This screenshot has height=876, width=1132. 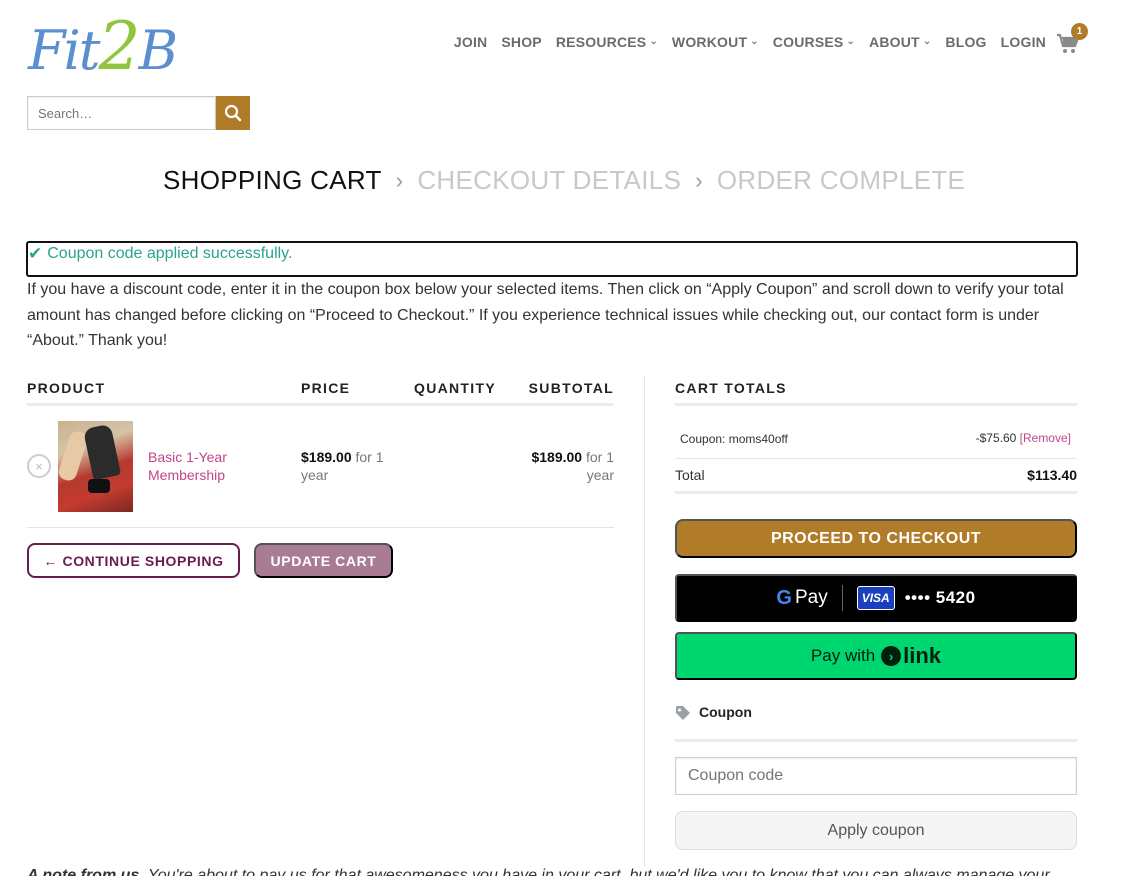 What do you see at coordinates (35, 253) in the screenshot?
I see `checkmark-icon: ✔` at bounding box center [35, 253].